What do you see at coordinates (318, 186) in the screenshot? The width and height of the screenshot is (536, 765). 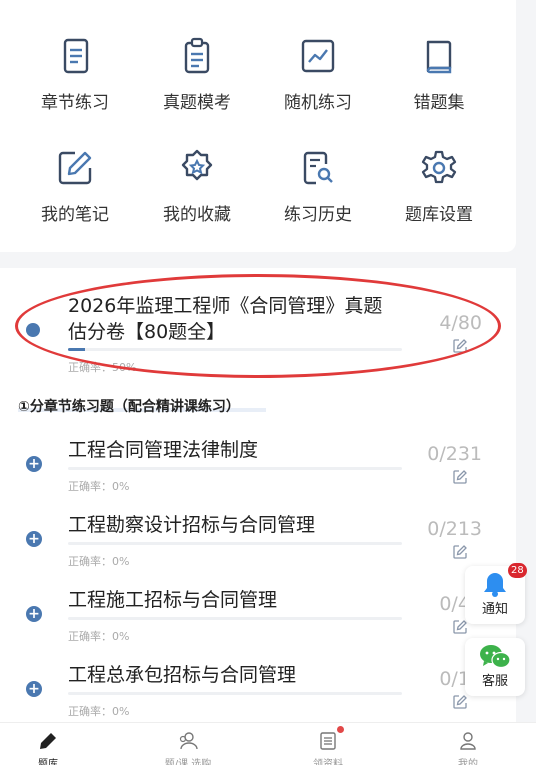 I see `grid-item-practice-history: 练习历史` at bounding box center [318, 186].